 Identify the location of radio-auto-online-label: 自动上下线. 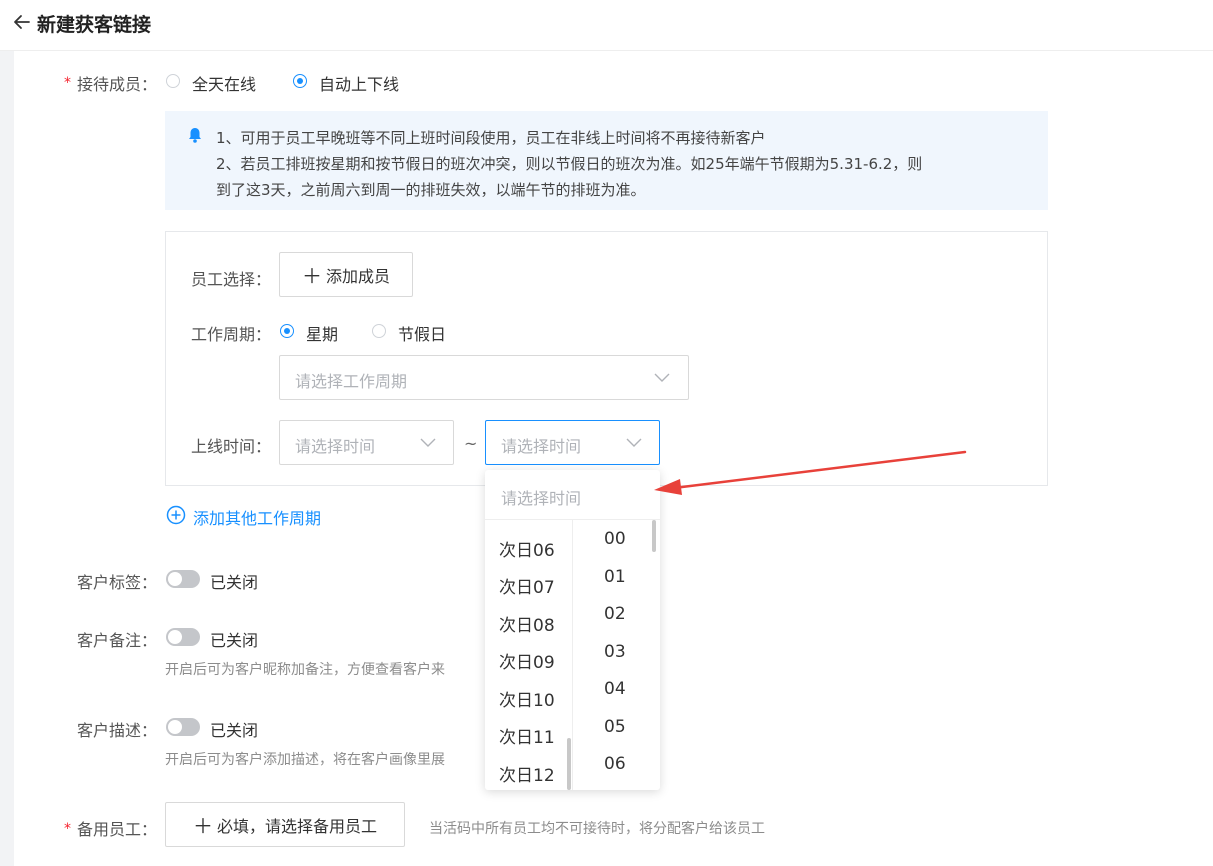
(359, 83).